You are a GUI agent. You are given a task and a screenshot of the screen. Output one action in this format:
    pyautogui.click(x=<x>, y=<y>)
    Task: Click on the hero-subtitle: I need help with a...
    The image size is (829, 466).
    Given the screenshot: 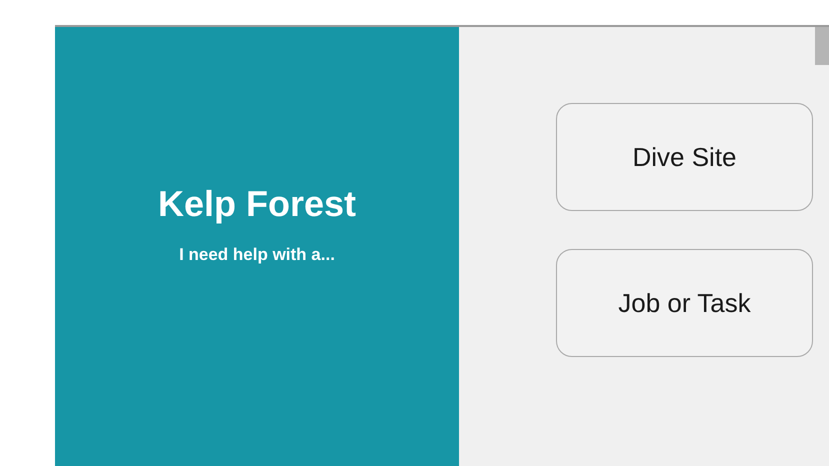 What is the action you would take?
    pyautogui.click(x=257, y=255)
    